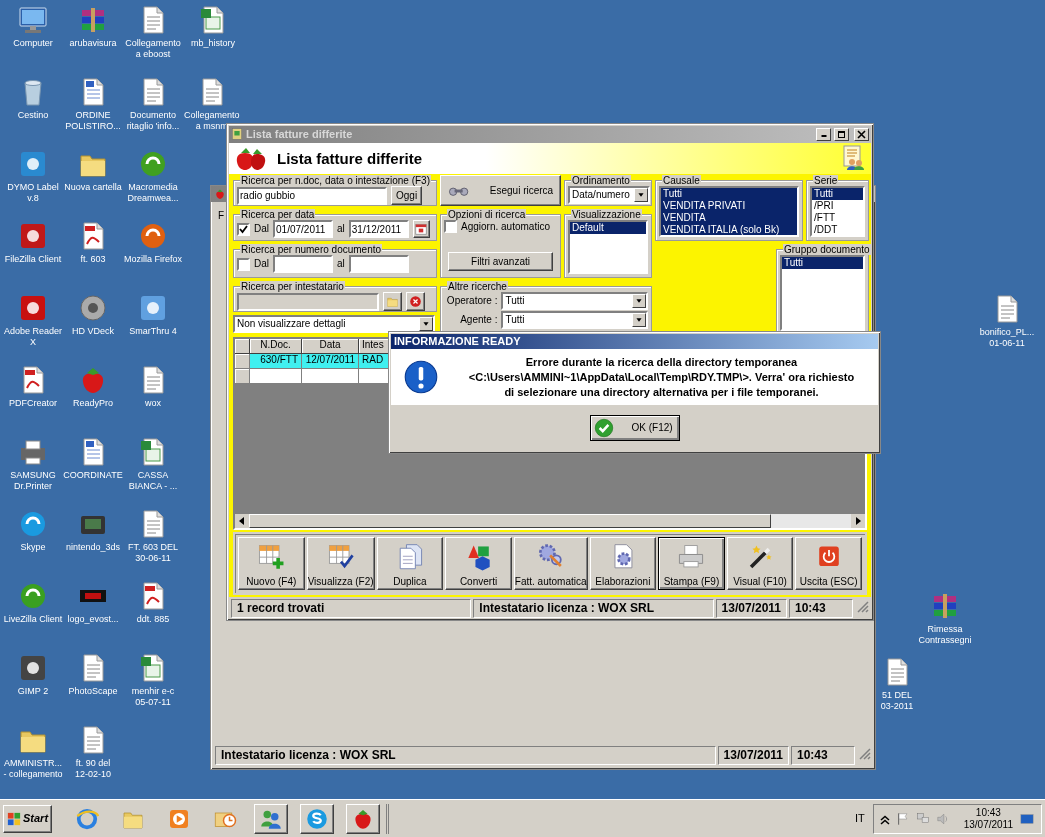  I want to click on group-label: Ricerca per n.doc, data o intestazione (F3), so click(335, 180).